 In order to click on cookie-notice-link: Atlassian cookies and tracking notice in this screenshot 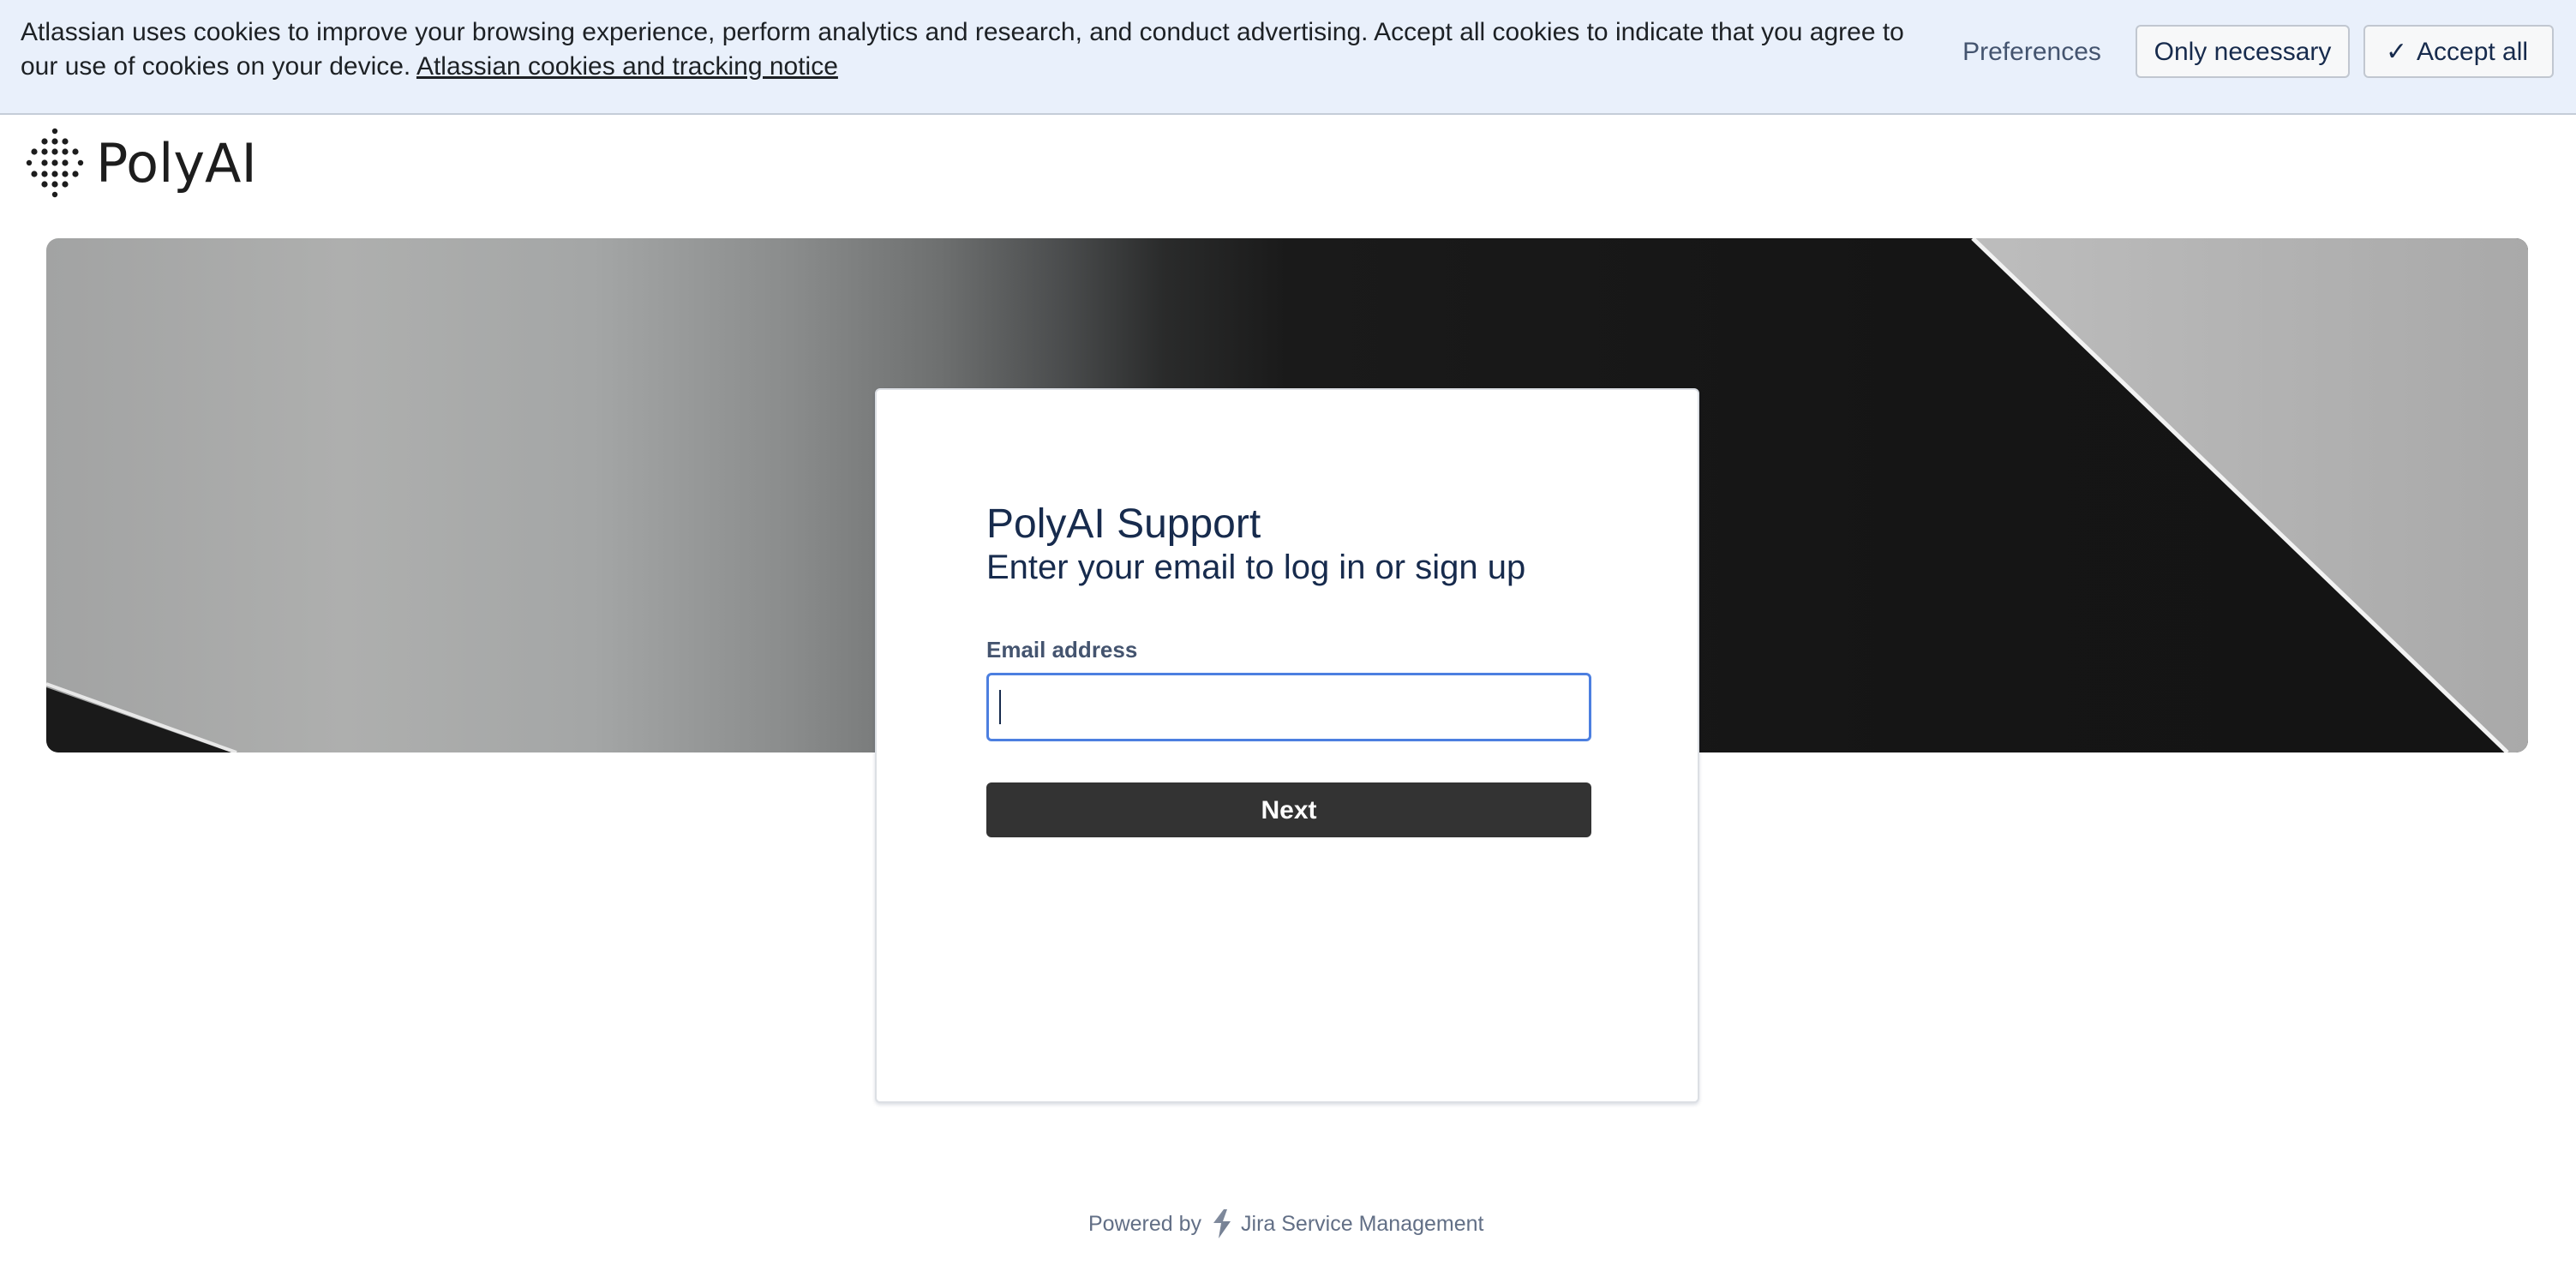, I will do `click(627, 66)`.